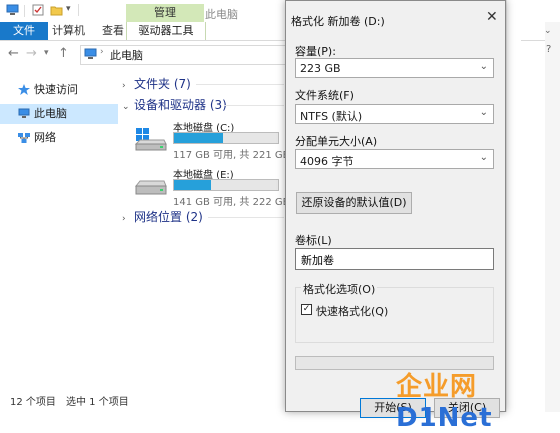 Image resolution: width=560 pixels, height=433 pixels. Describe the element at coordinates (45, 137) in the screenshot. I see `nav-item-label: 网络` at that location.